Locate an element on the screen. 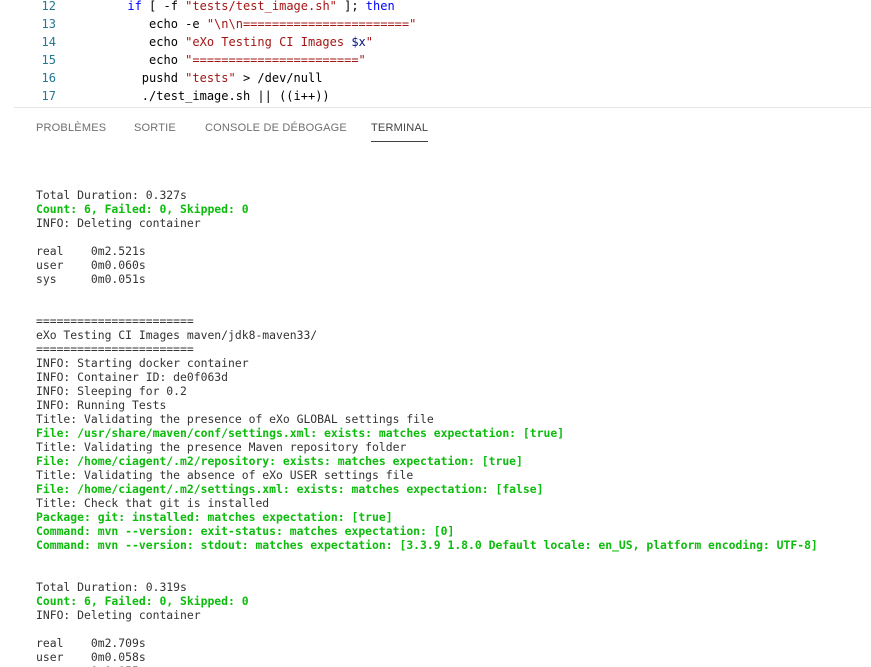  code-token: ]; is located at coordinates (351, 6).